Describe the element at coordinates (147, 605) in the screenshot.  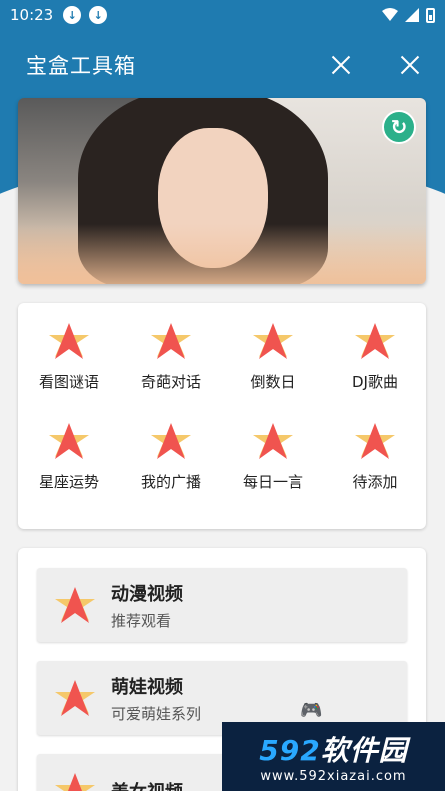
I see `list-item-text: 动漫视频 推荐观看` at that location.